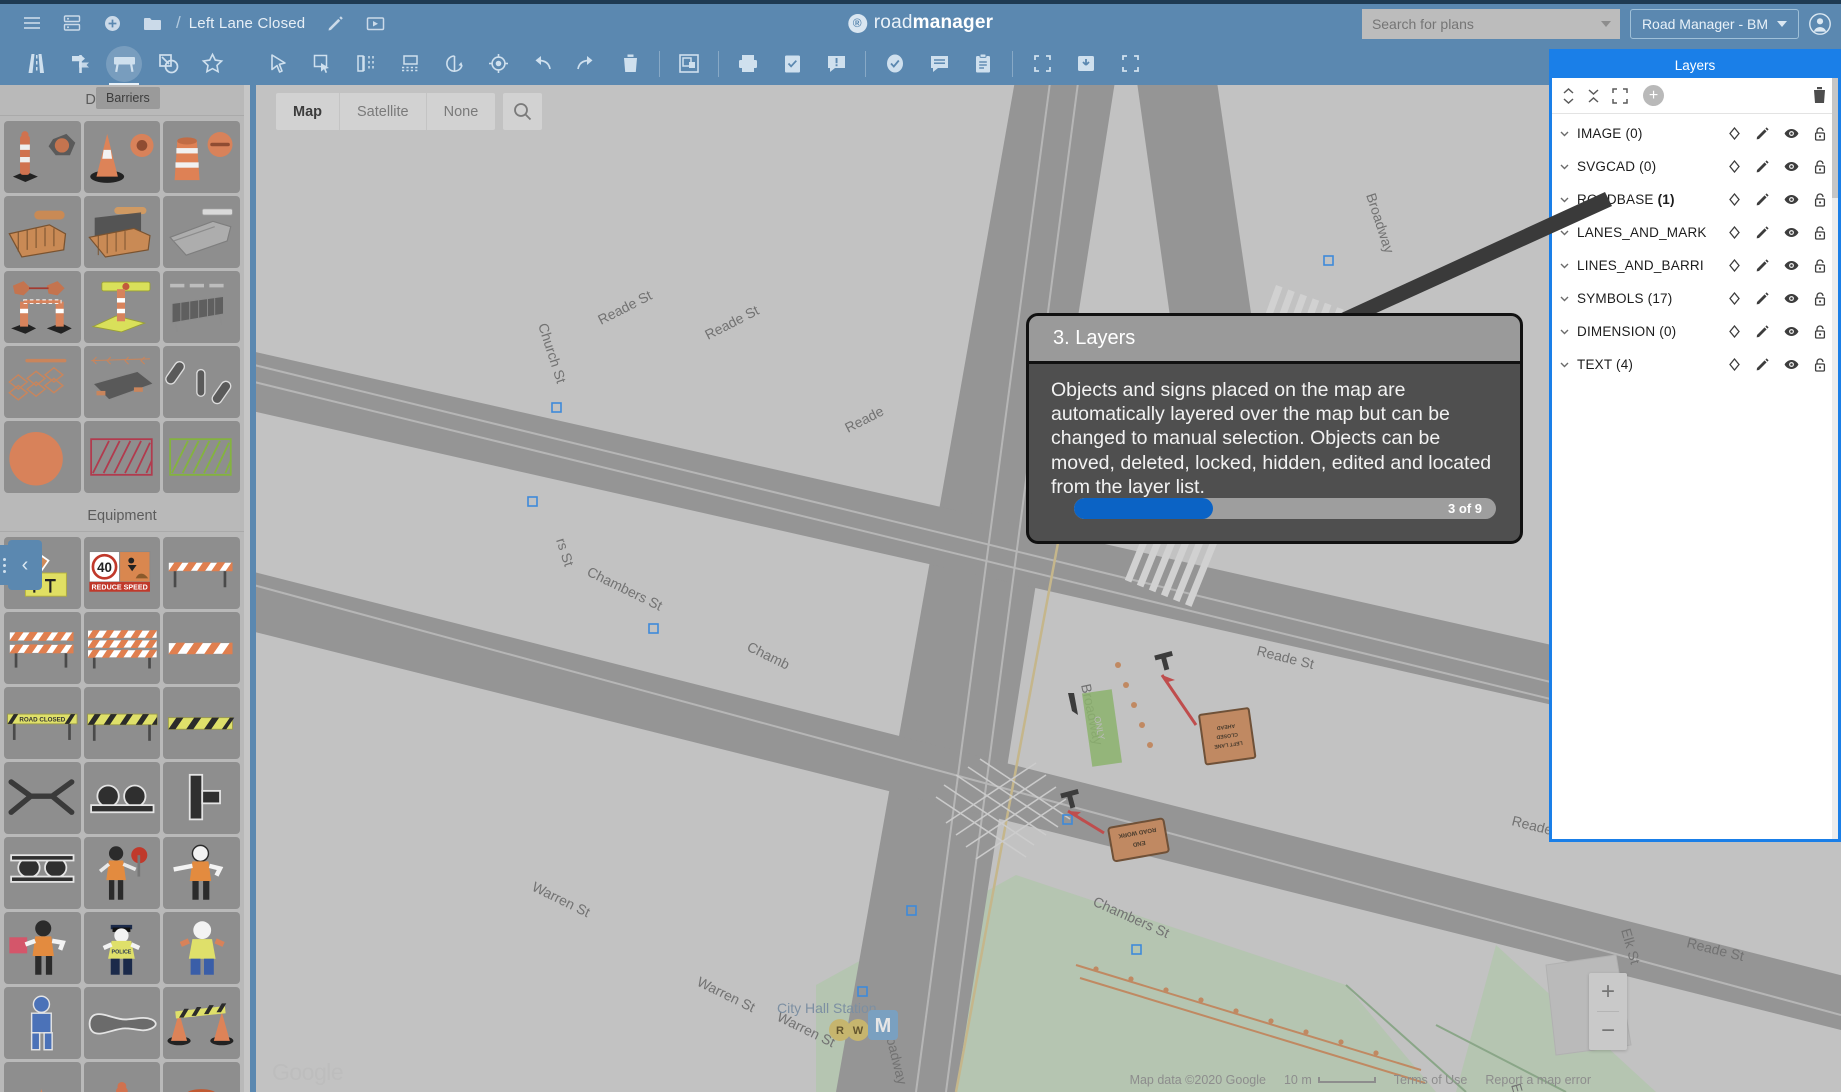  I want to click on palette-collapse-handle: ‹, so click(21, 565).